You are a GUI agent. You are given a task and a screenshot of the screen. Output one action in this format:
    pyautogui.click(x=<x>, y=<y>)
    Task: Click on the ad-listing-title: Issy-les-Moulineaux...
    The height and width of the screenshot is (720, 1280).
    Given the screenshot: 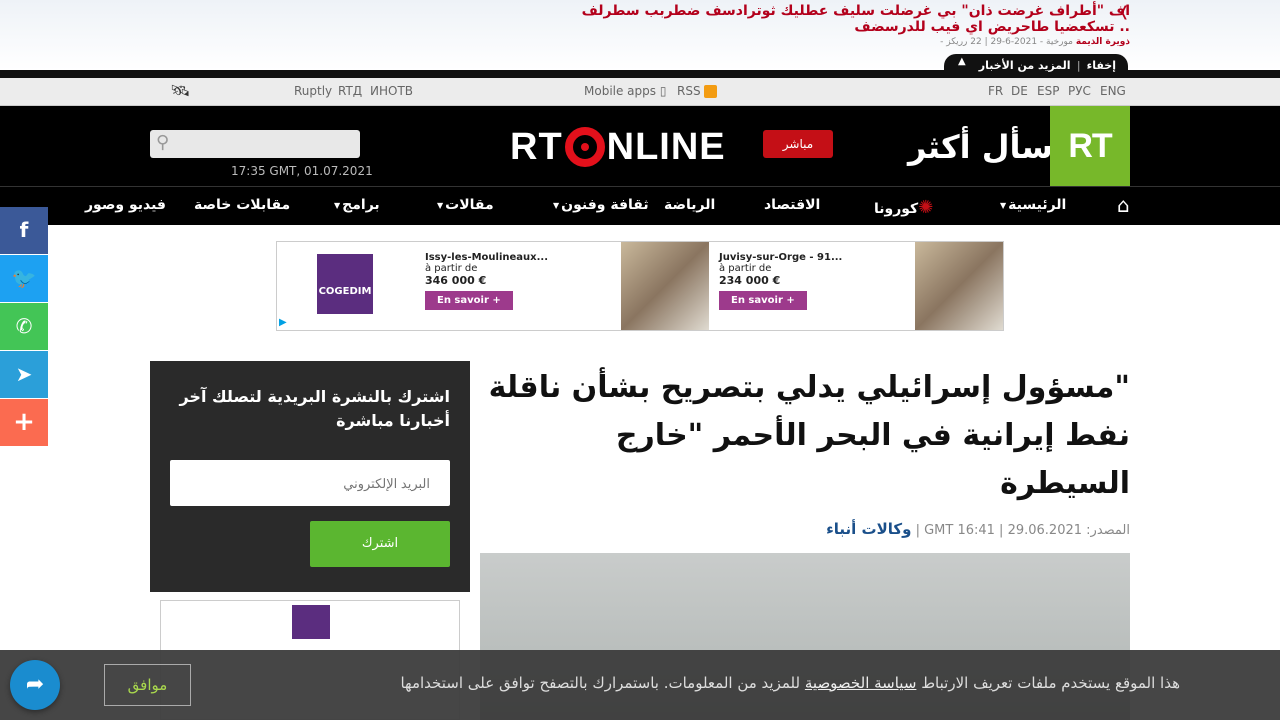 What is the action you would take?
    pyautogui.click(x=487, y=257)
    